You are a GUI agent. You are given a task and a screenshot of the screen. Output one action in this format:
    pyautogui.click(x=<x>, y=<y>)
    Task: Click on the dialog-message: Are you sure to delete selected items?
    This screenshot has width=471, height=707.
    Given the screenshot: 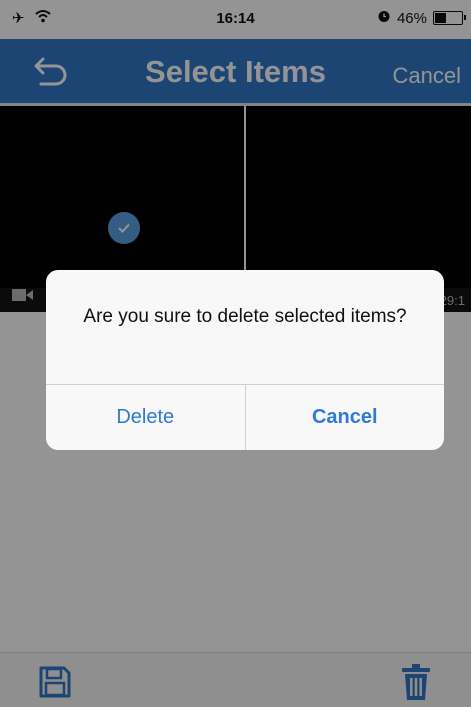 What is the action you would take?
    pyautogui.click(x=245, y=316)
    